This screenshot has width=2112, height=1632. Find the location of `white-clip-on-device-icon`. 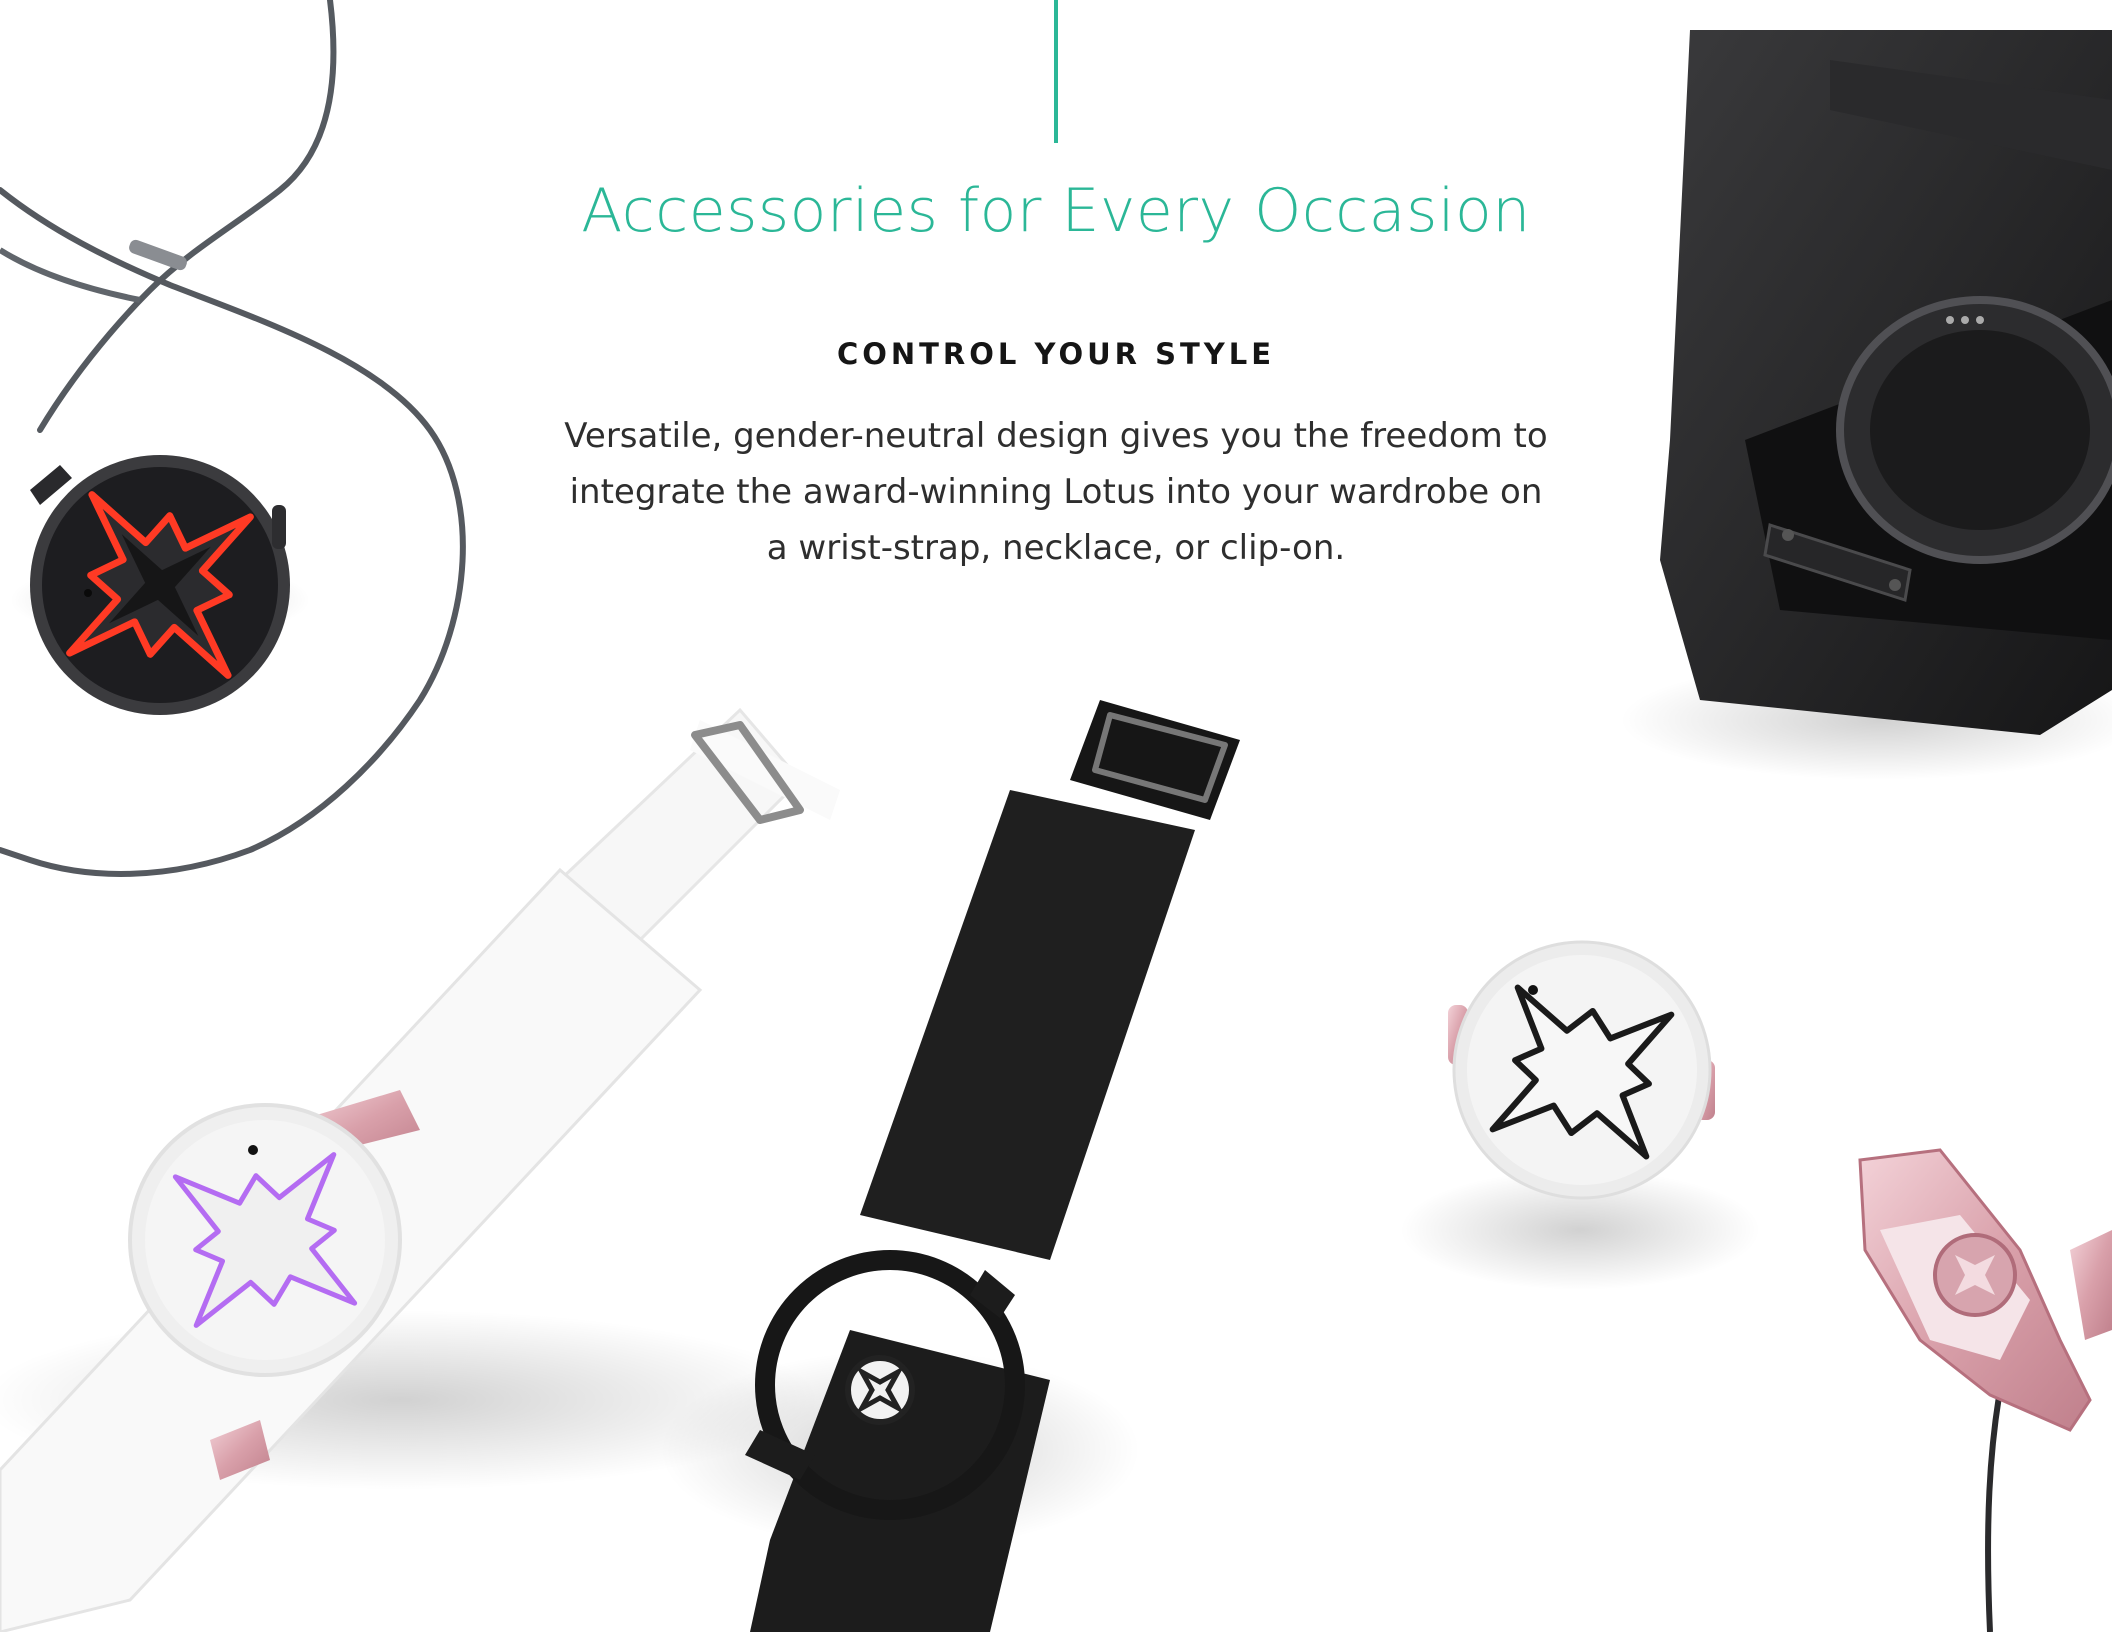

white-clip-on-device-icon is located at coordinates (1580, 1115).